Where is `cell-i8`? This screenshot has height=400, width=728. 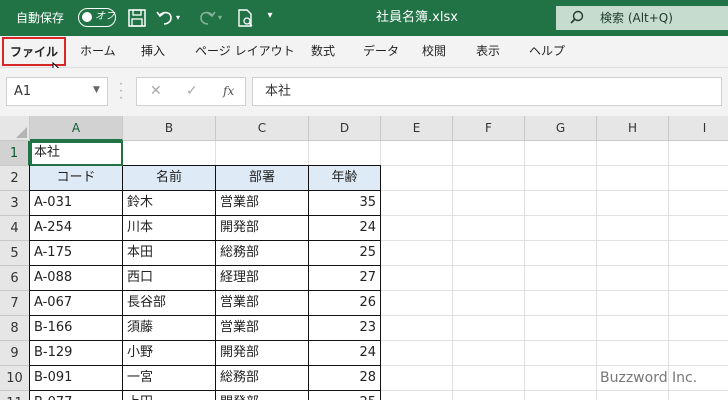
cell-i8 is located at coordinates (698, 328).